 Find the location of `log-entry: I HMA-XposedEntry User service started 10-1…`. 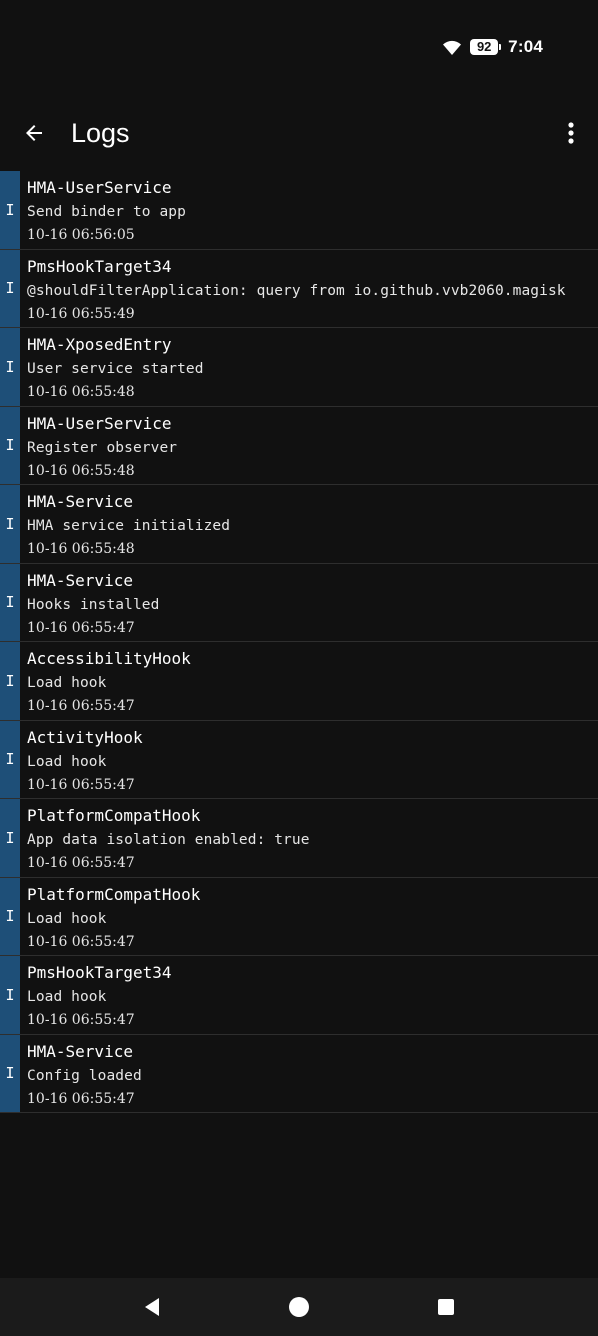

log-entry: I HMA-XposedEntry User service started 10-1… is located at coordinates (299, 367).